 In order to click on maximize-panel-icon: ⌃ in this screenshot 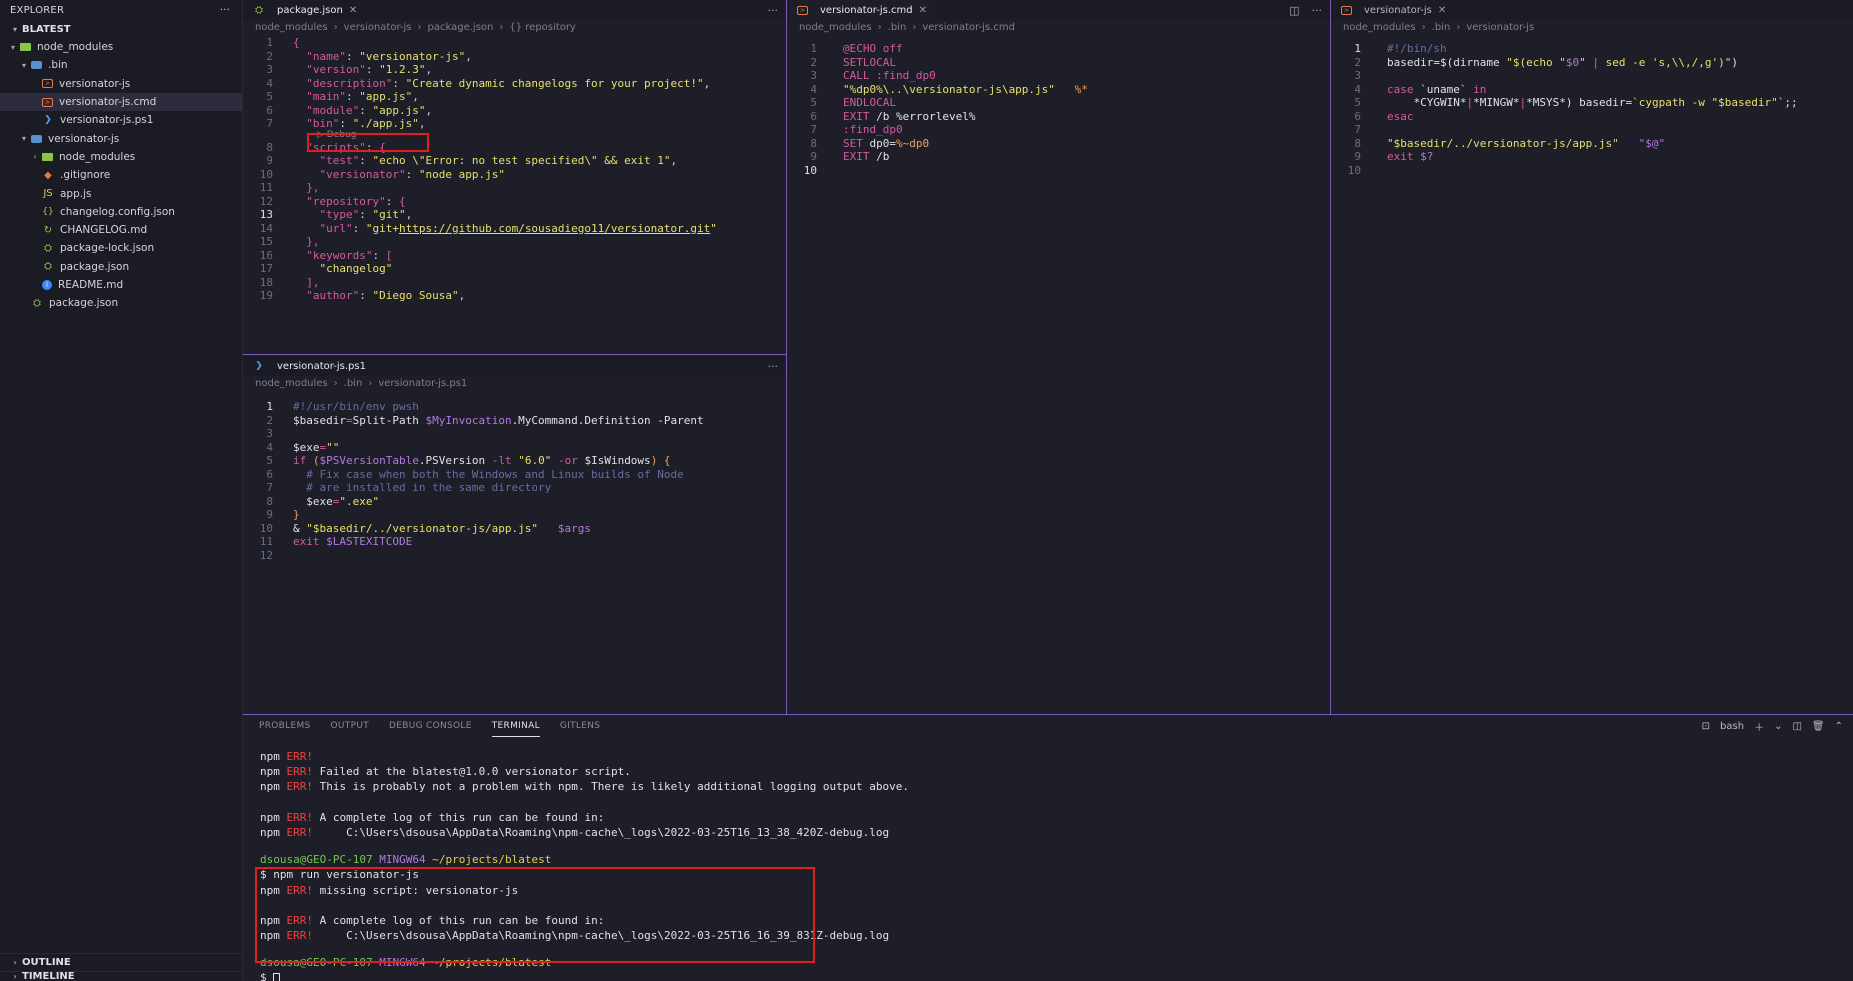, I will do `click(1839, 726)`.